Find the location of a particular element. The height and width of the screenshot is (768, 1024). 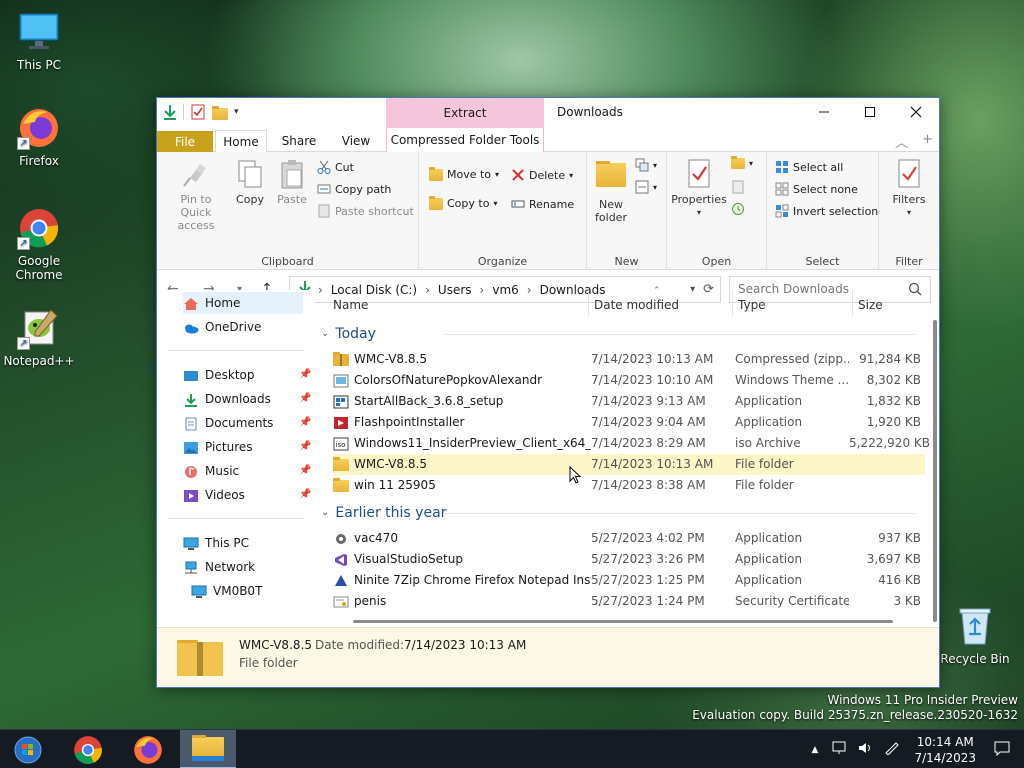

group-filter: Filters ▾ Filter is located at coordinates (909, 211).